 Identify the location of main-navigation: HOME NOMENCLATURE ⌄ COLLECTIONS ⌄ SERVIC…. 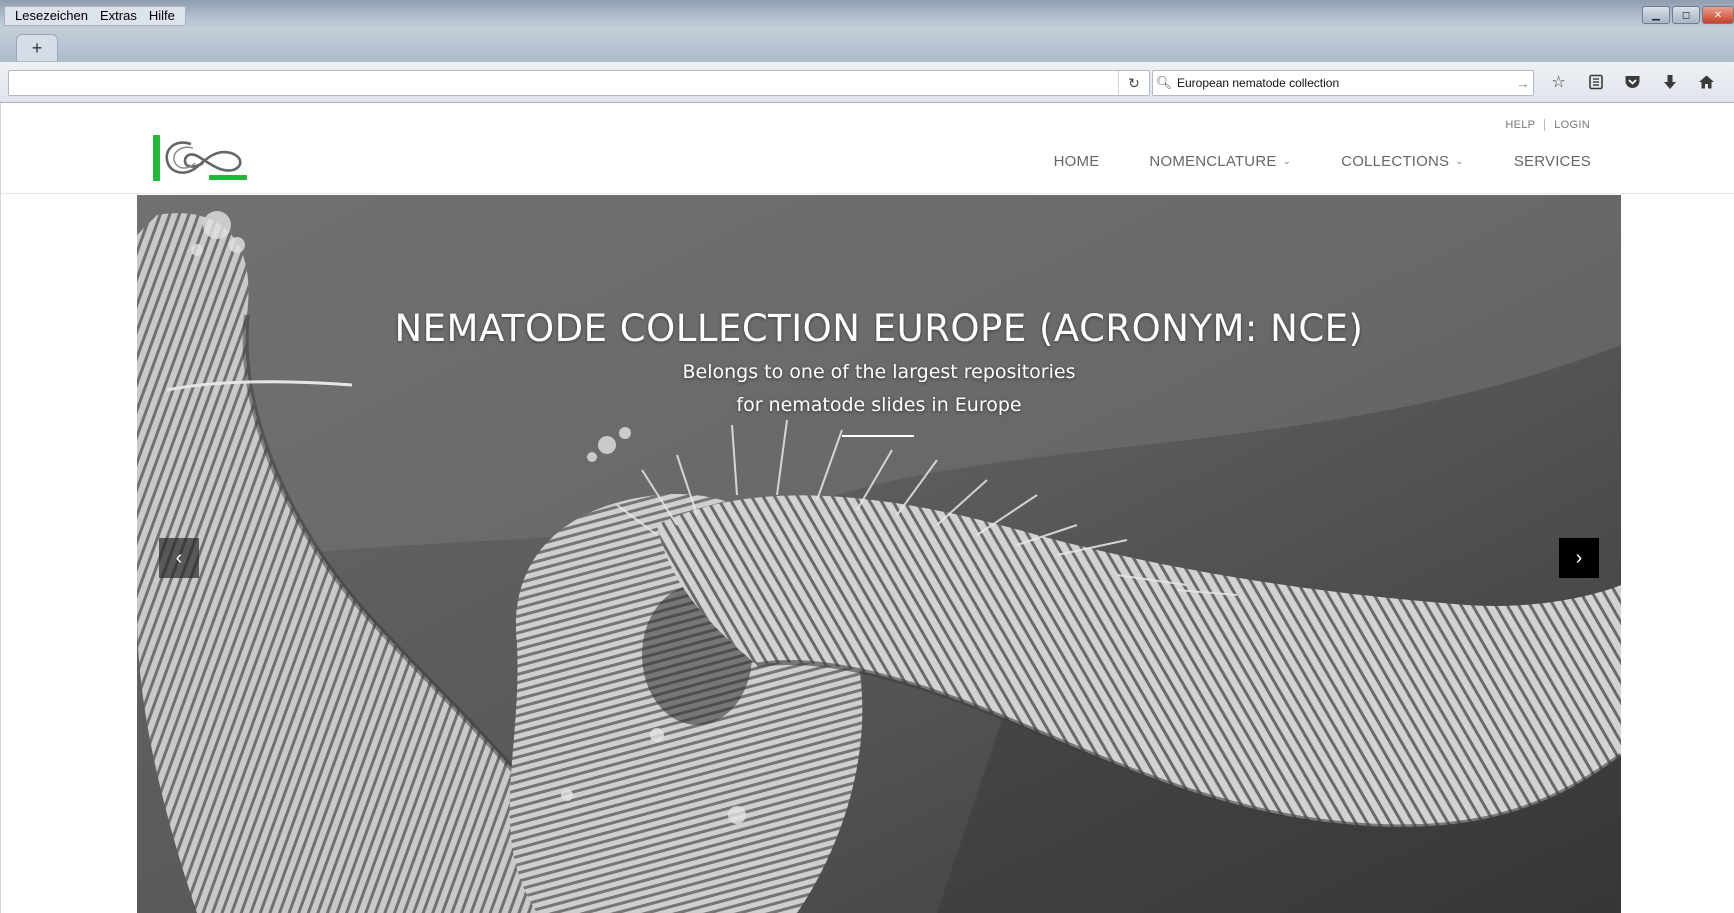
(1322, 161).